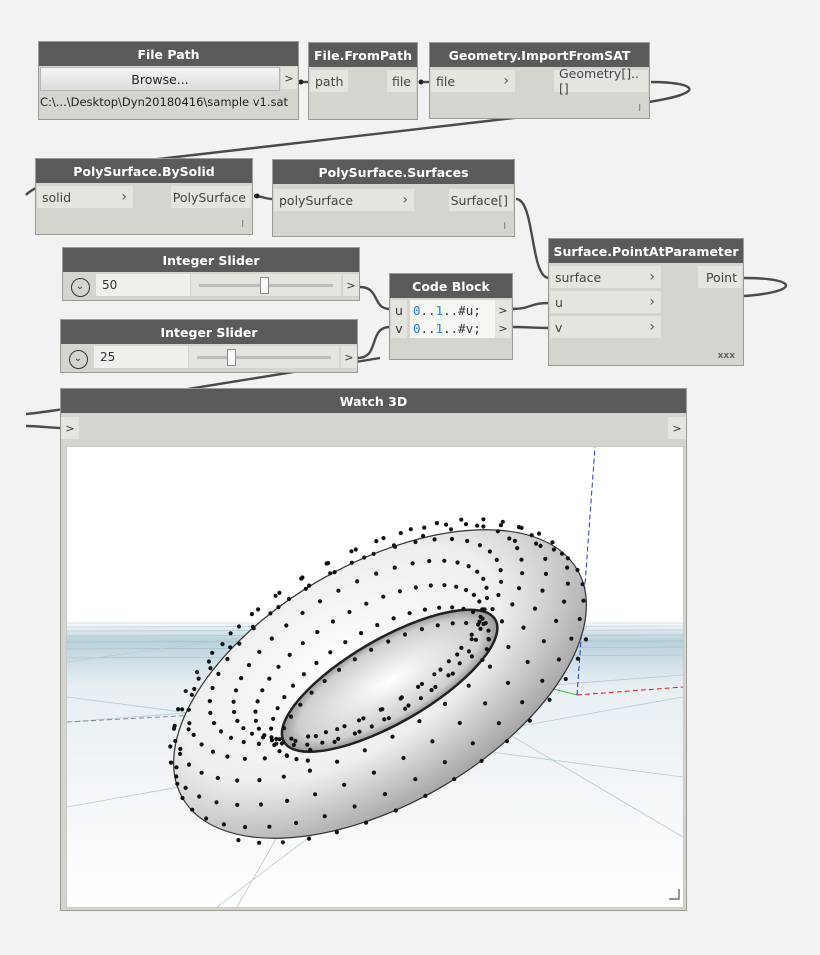  Describe the element at coordinates (209, 332) in the screenshot. I see `slider-v-title: Integer Slider` at that location.